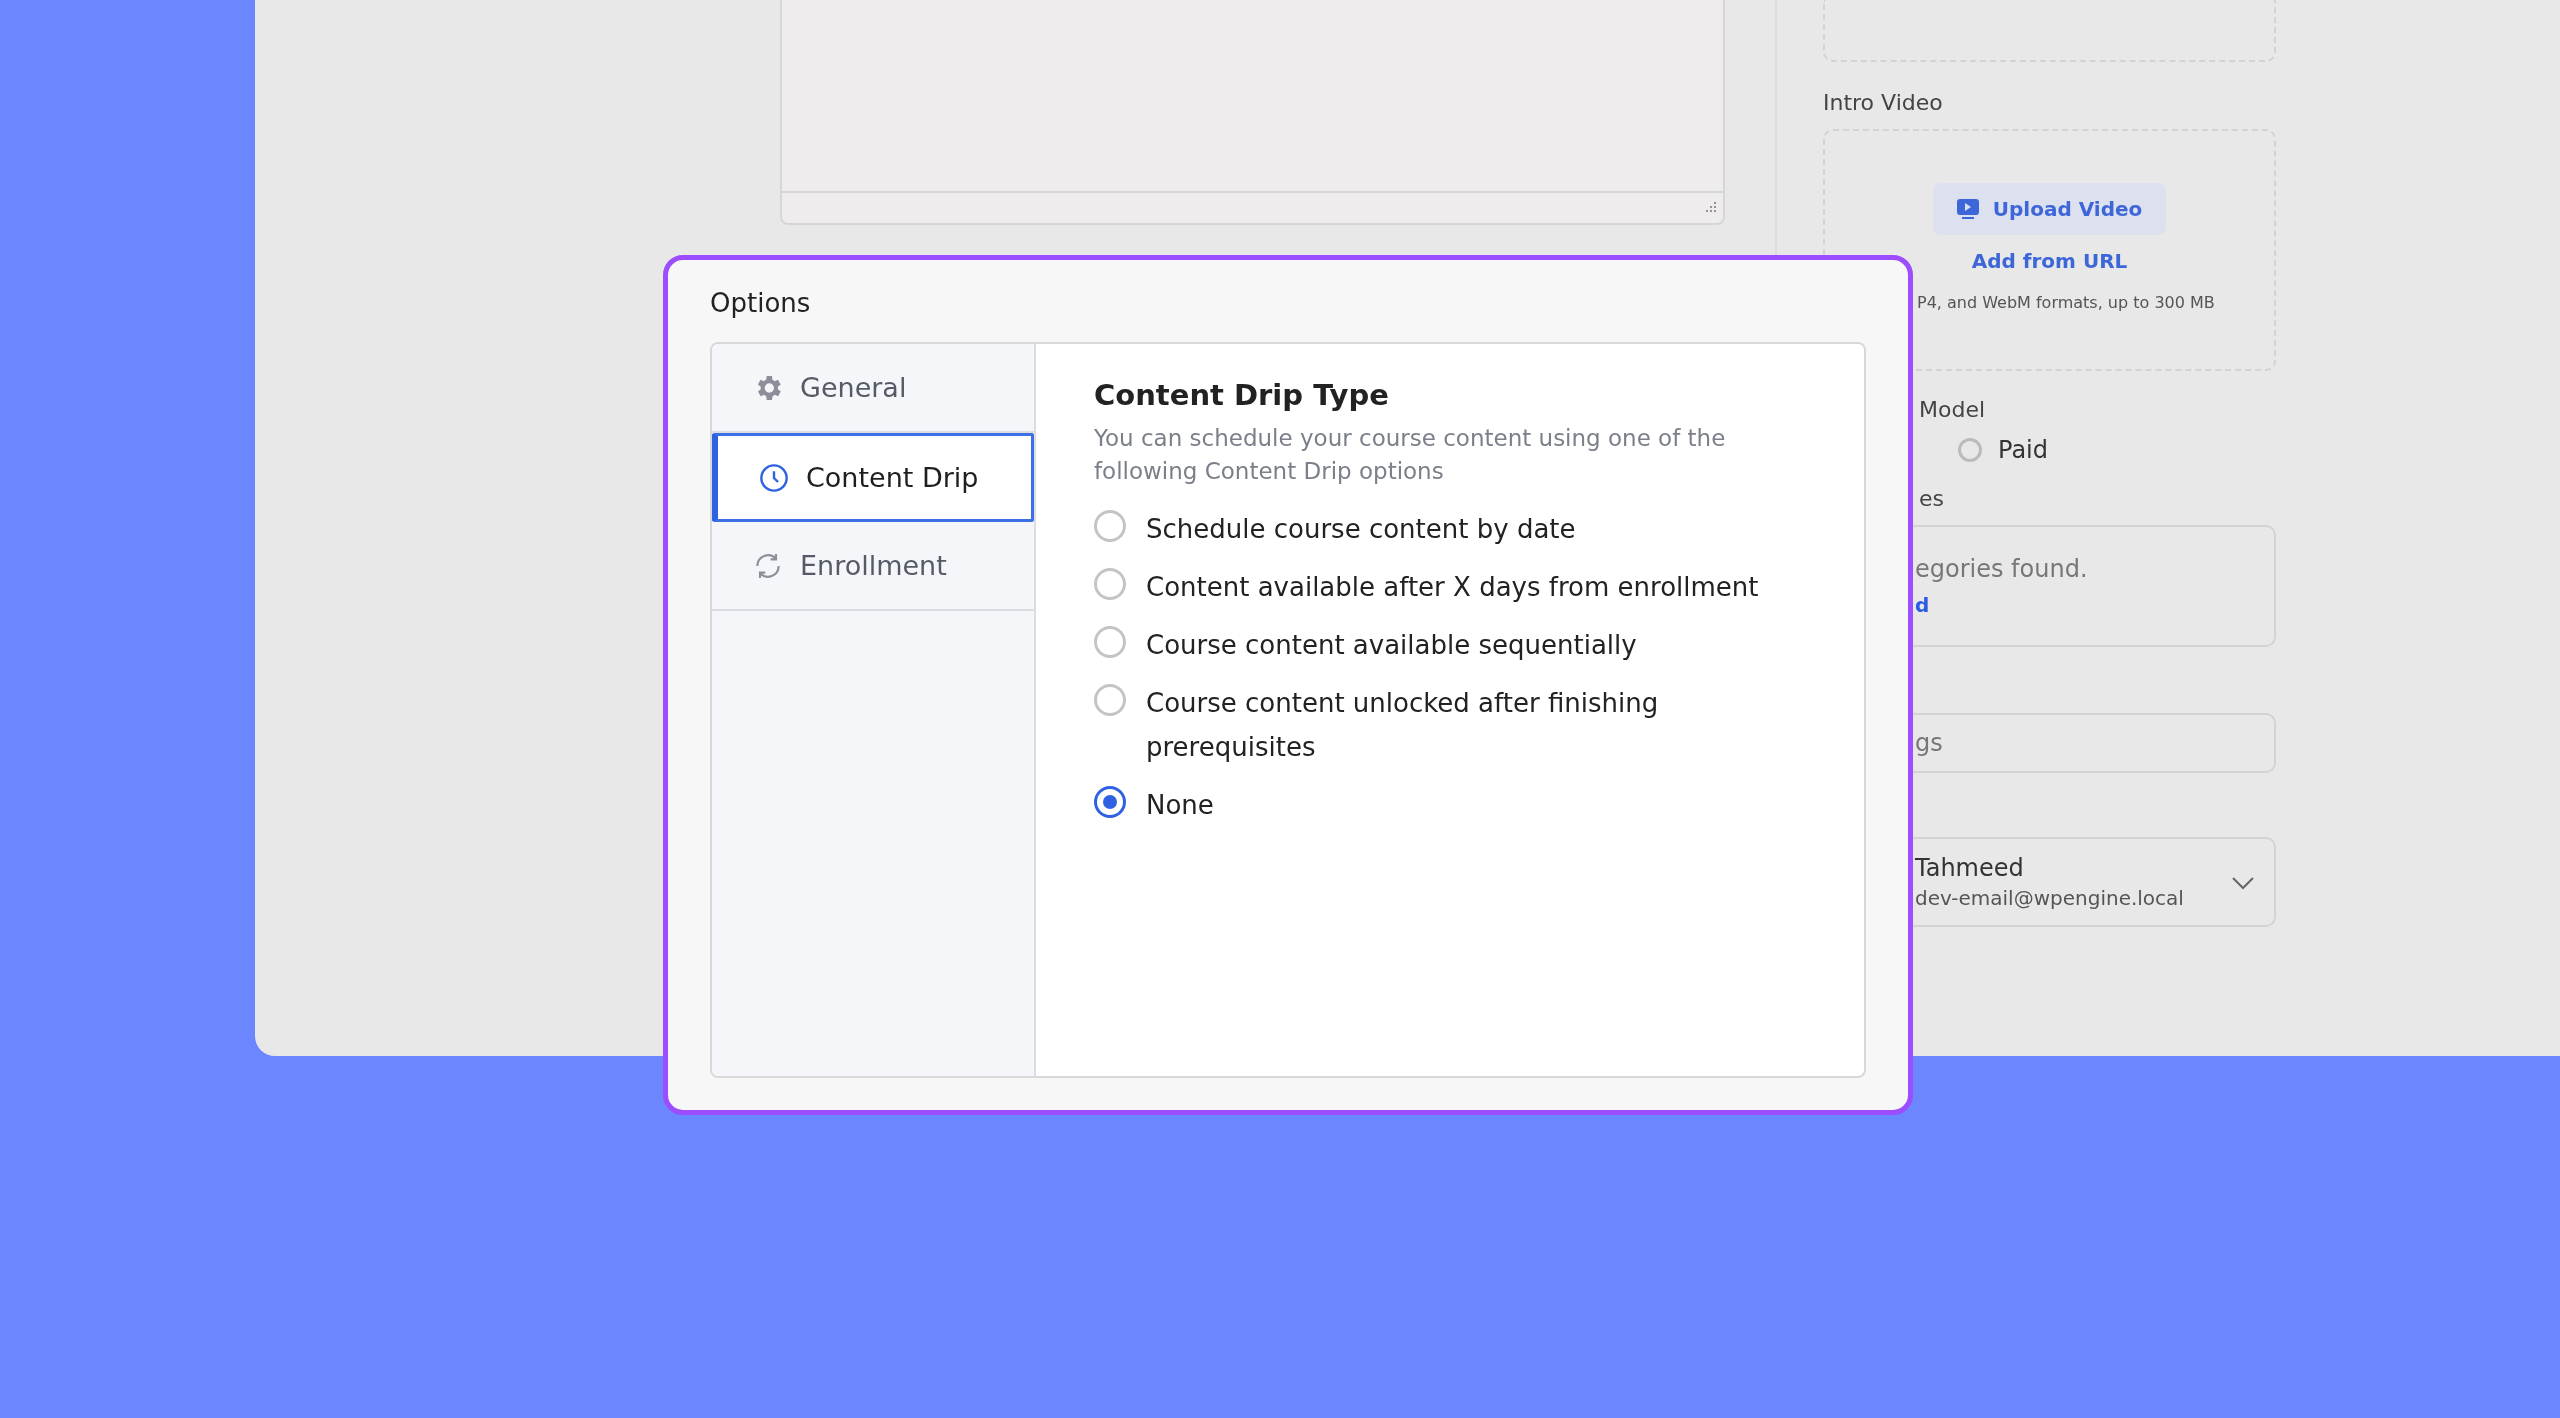 The width and height of the screenshot is (2560, 1418). I want to click on options-tab: Enrollment, so click(873, 566).